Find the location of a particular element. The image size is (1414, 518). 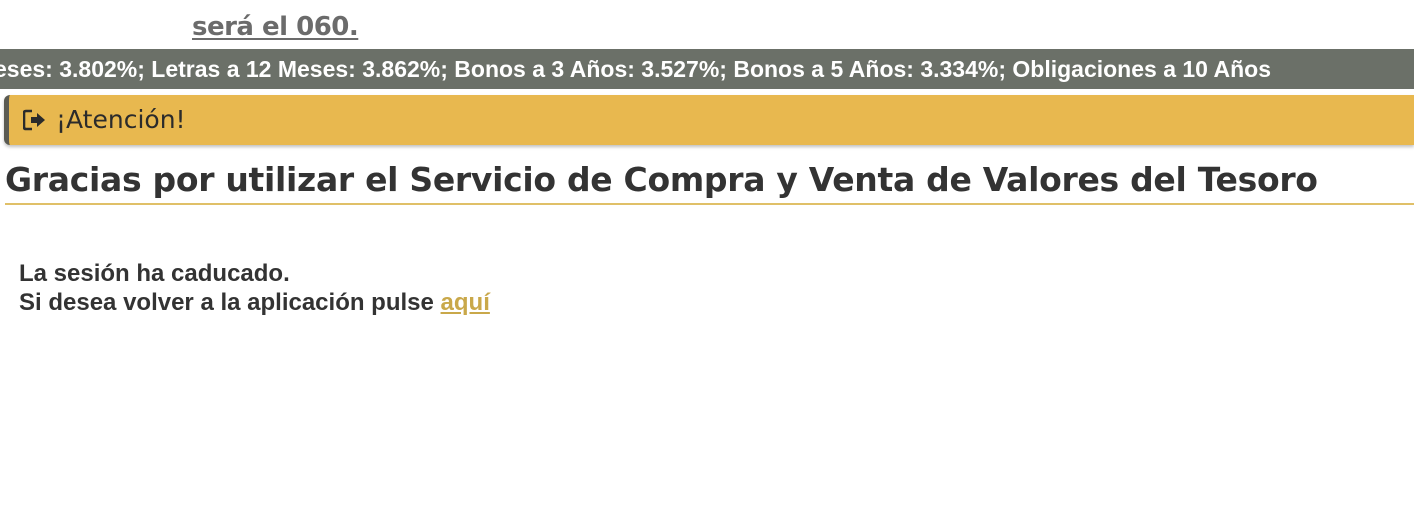

top-notice-link: será el 060. is located at coordinates (275, 27).